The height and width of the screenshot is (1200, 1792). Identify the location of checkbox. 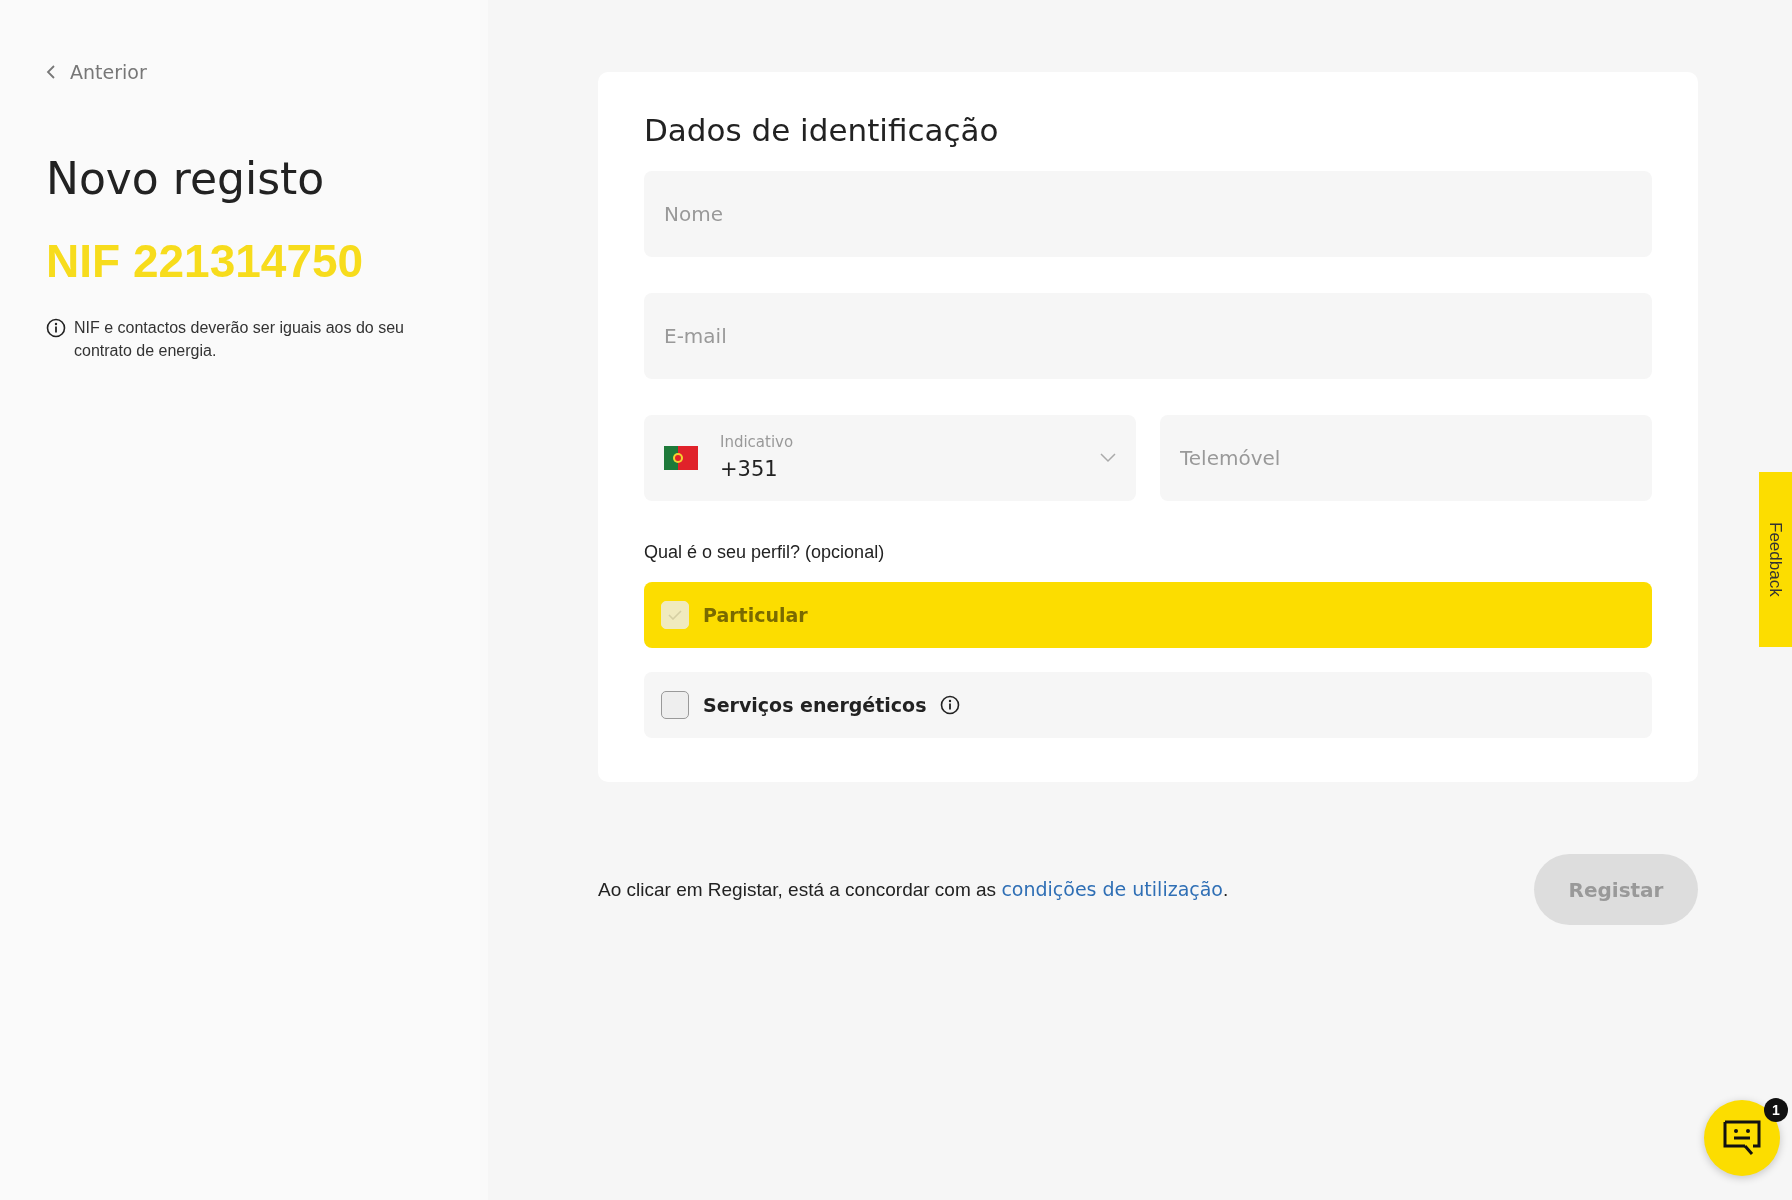
(675, 705).